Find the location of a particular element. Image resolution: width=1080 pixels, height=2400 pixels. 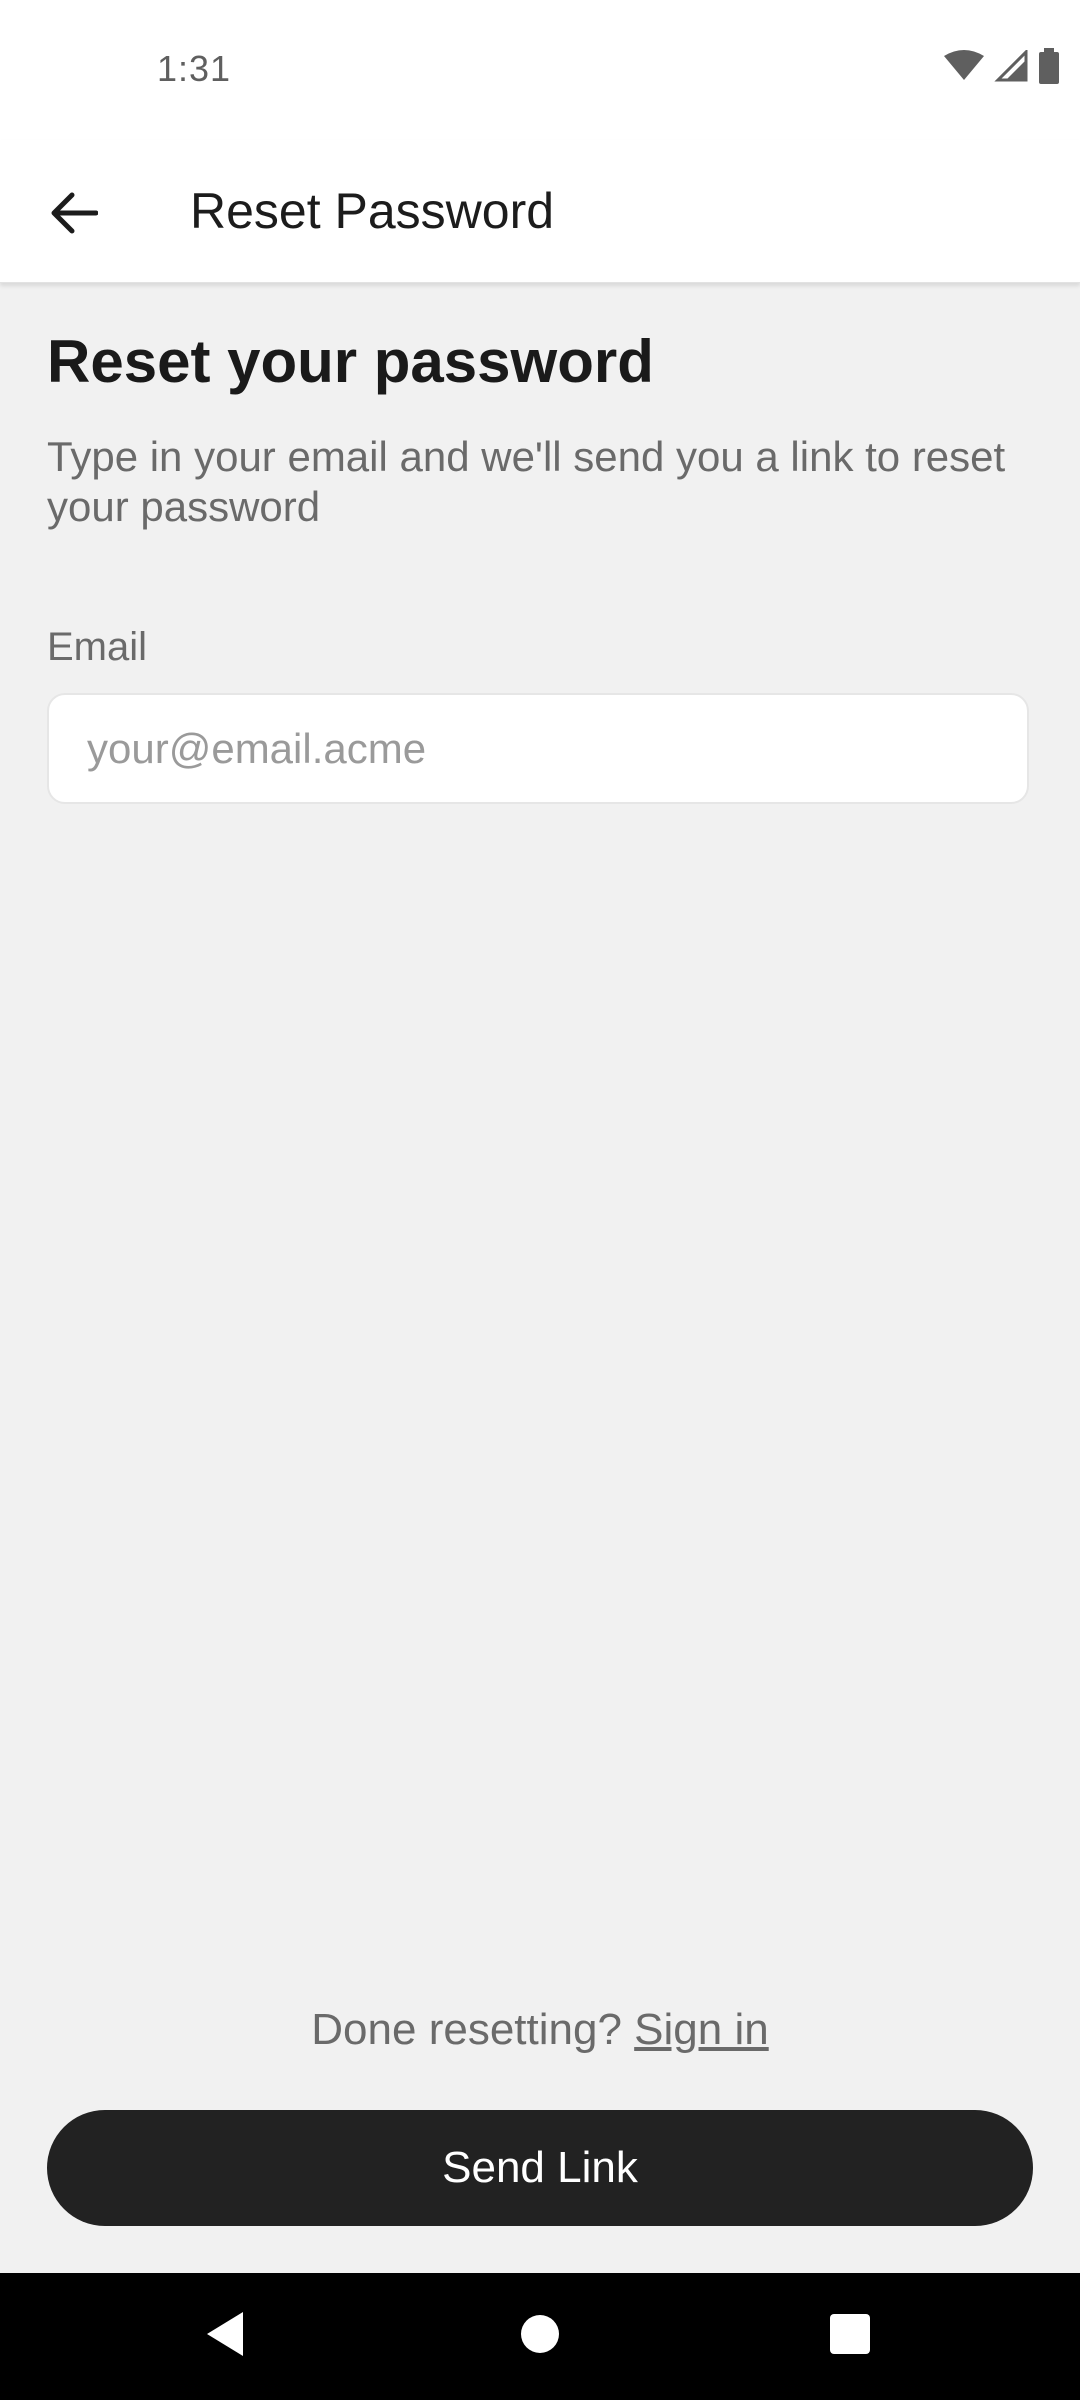

status-icons is located at coordinates (1002, 68).